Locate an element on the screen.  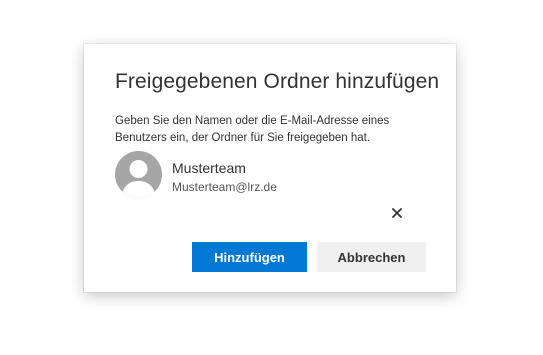
persona-email: Musterteam@lrz.de is located at coordinates (224, 187).